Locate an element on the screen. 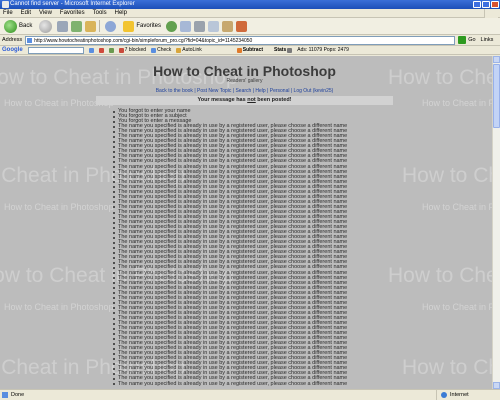 The width and height of the screenshot is (500, 400). refresh-icon is located at coordinates (77, 26).